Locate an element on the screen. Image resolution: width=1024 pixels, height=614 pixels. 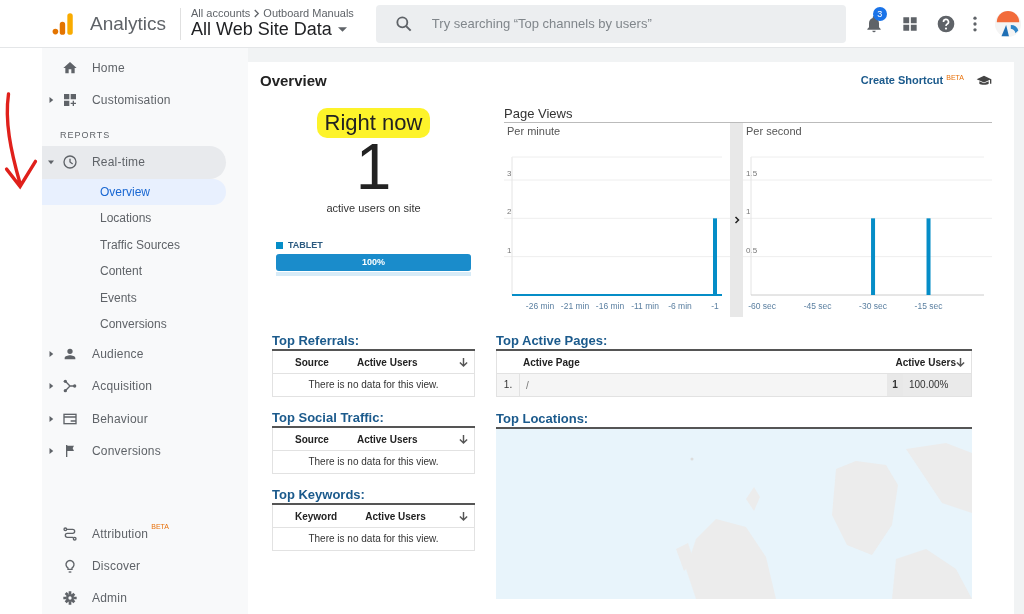
create-shortcut-link: Create Shortcut is located at coordinates (902, 80).